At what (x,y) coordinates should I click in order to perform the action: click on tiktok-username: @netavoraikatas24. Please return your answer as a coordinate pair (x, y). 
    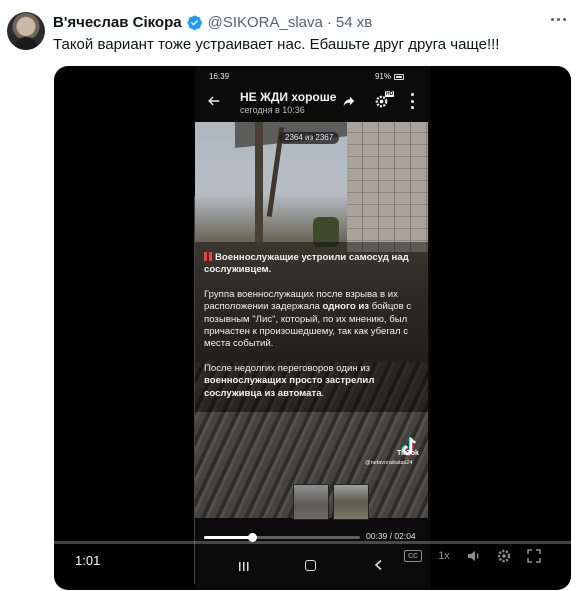
    Looking at the image, I should click on (389, 463).